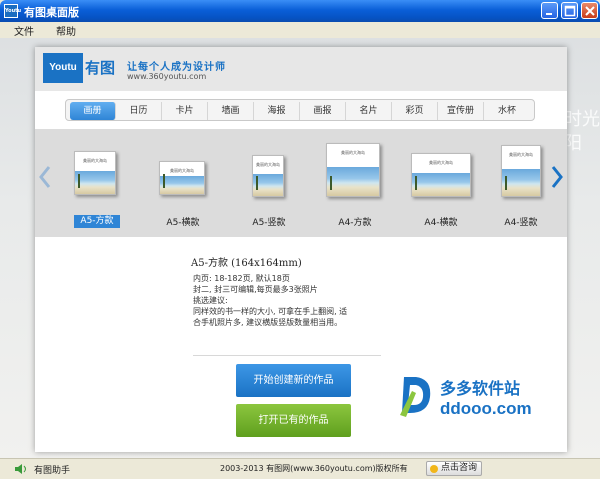 This screenshot has width=600, height=479. What do you see at coordinates (507, 111) in the screenshot?
I see `tab-mug: 水杯` at bounding box center [507, 111].